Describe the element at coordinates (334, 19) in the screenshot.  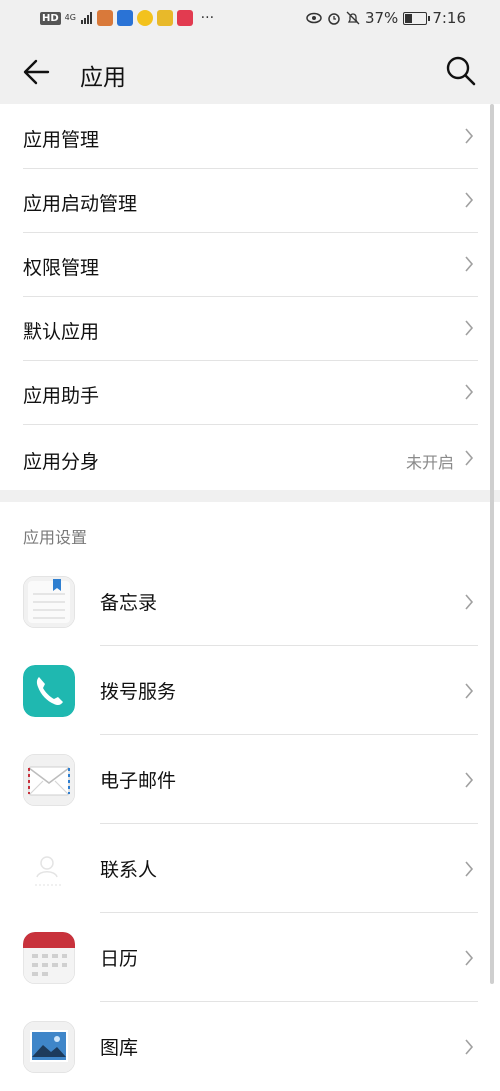
I see `alarm-icon` at that location.